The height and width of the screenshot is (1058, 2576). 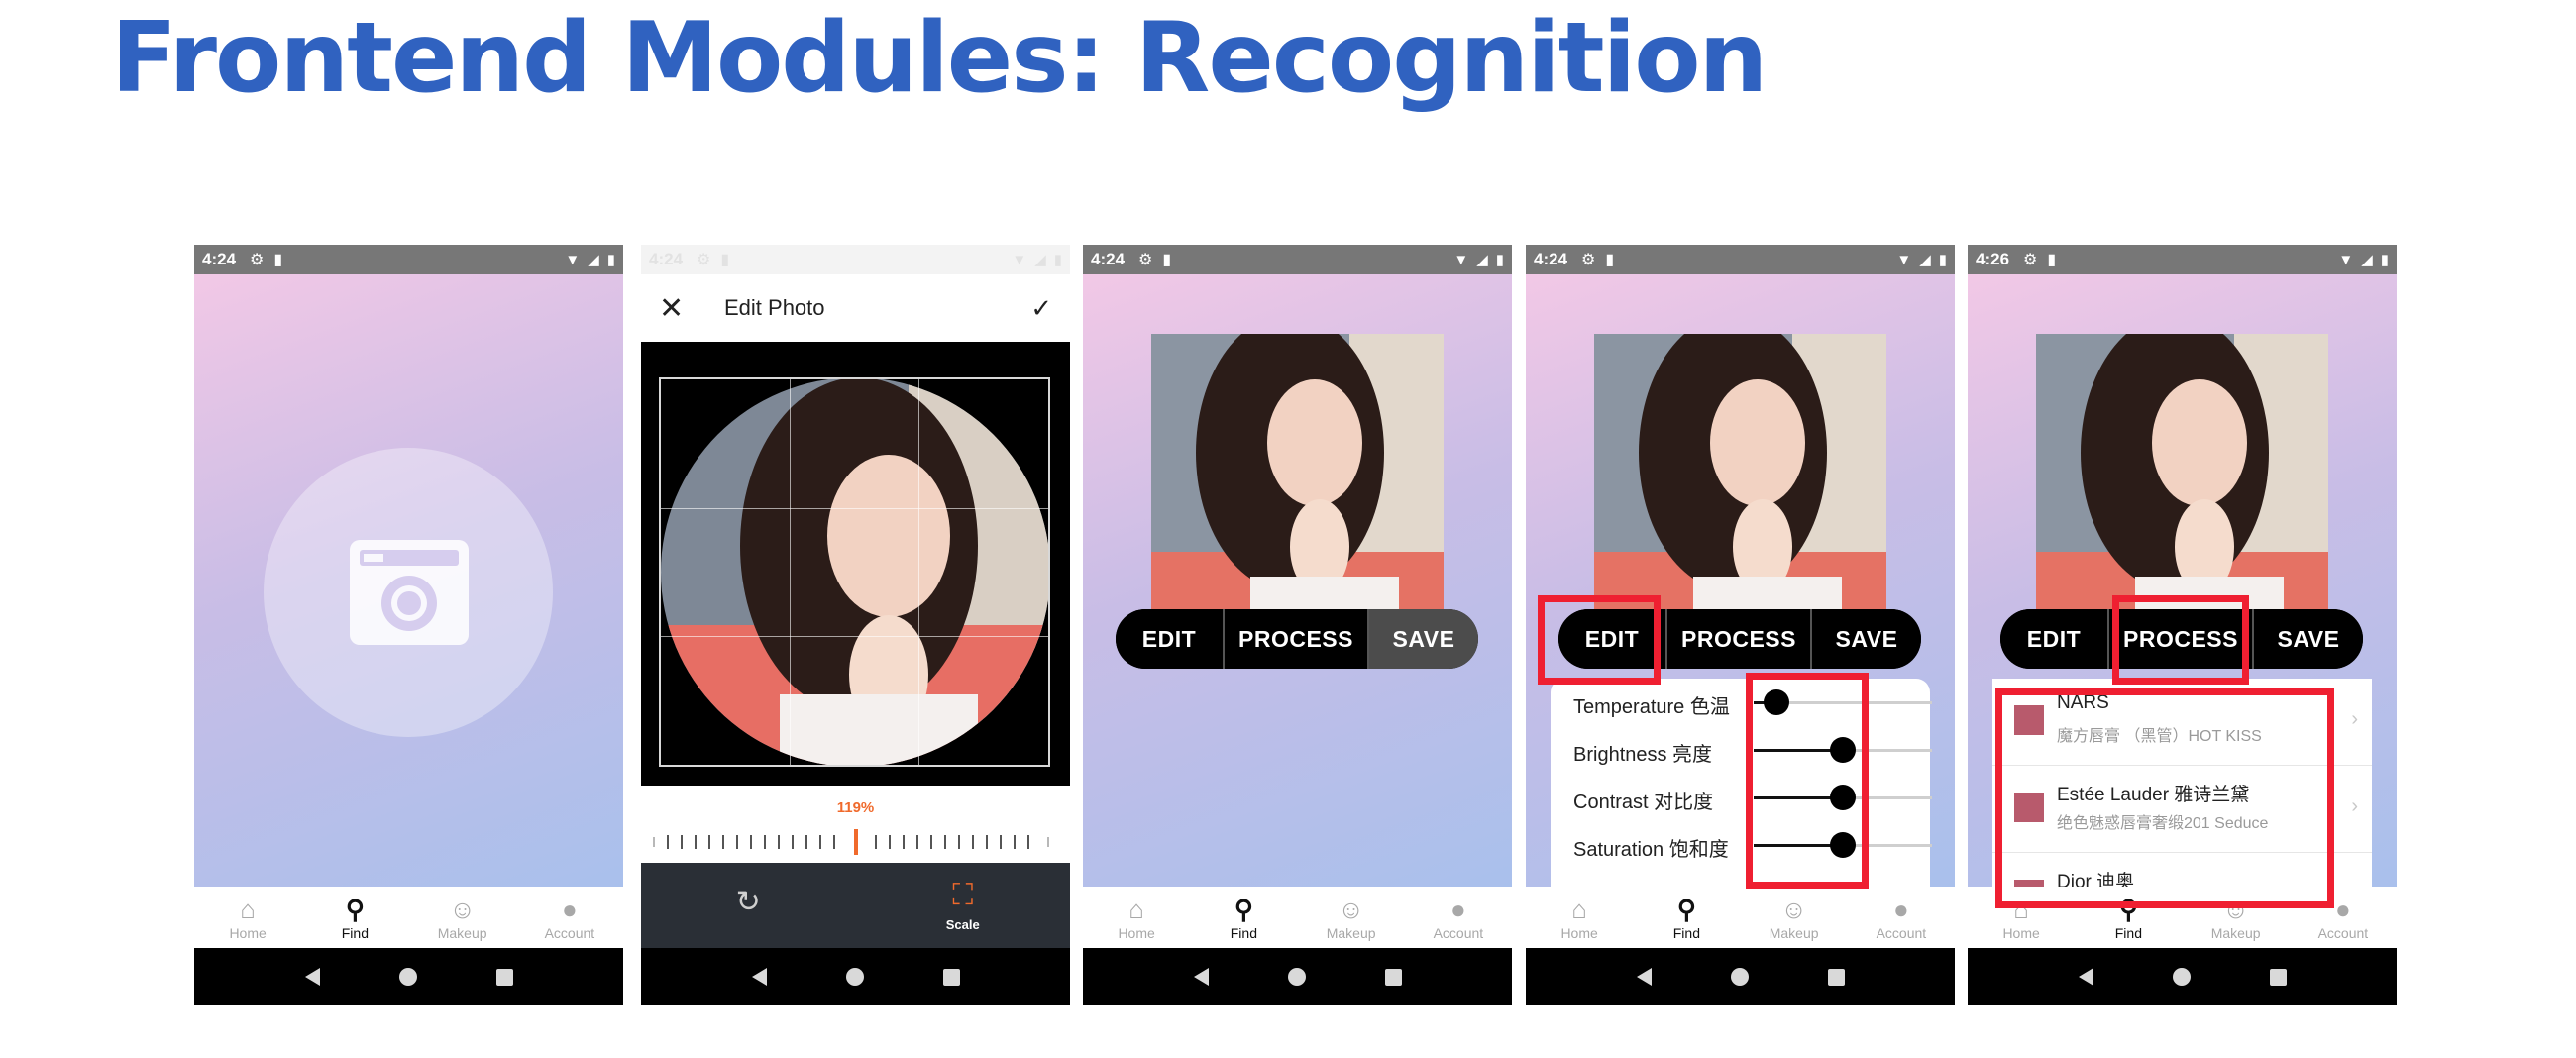 What do you see at coordinates (1741, 702) in the screenshot?
I see `slider-temperature: Temperature 色温` at bounding box center [1741, 702].